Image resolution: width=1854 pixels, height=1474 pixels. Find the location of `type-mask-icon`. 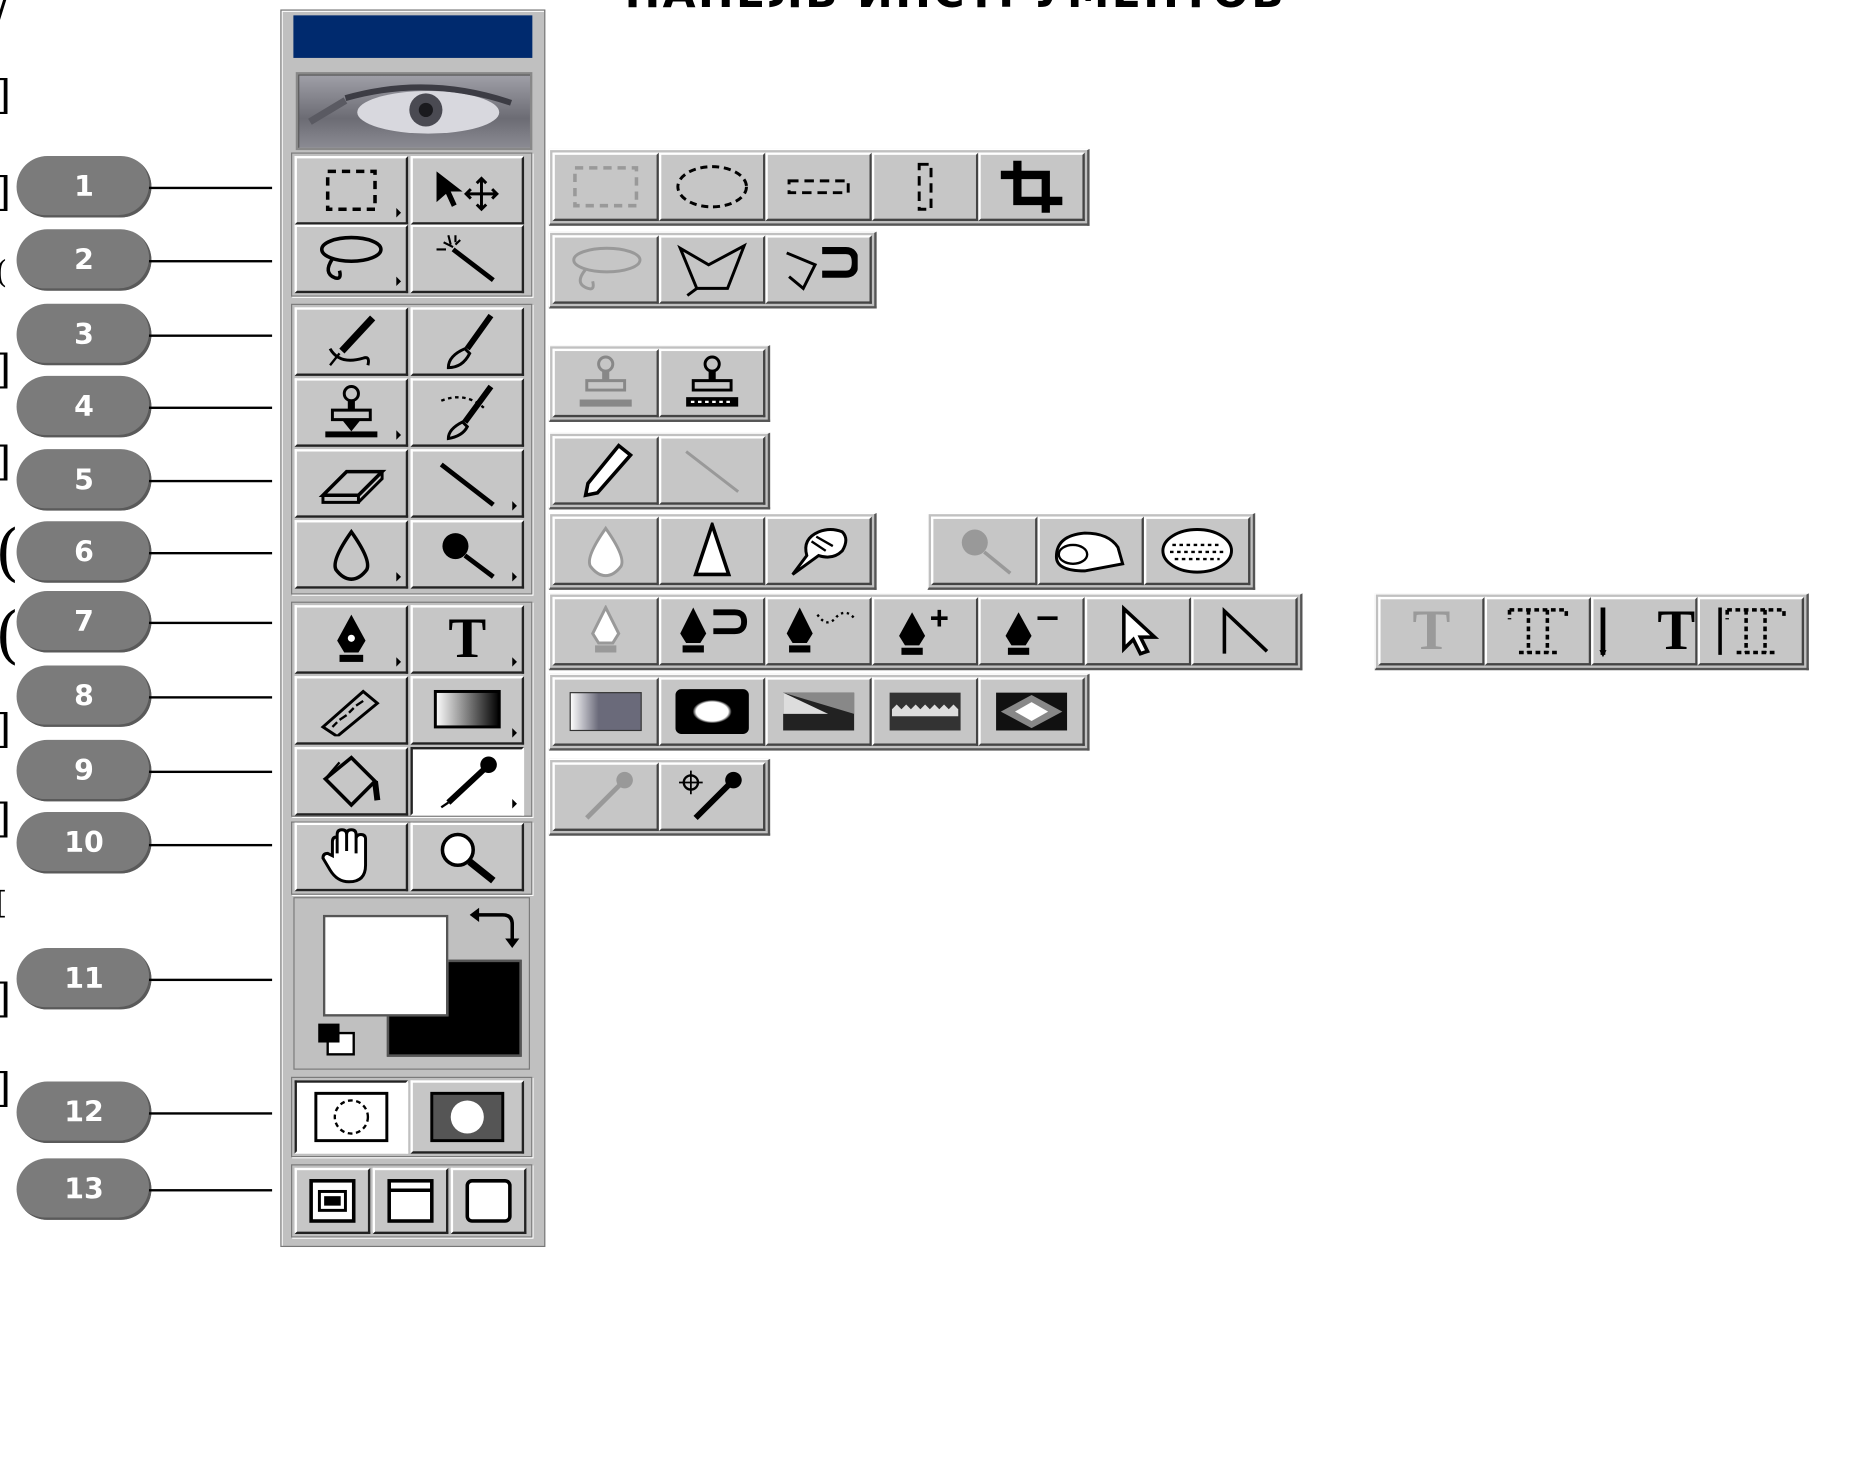

type-mask-icon is located at coordinates (1538, 631).